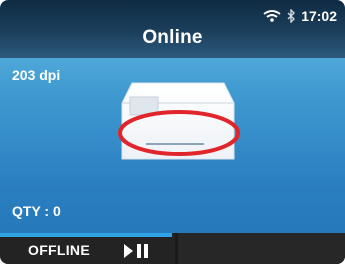  Describe the element at coordinates (319, 16) in the screenshot. I see `clock-time: 17:02` at that location.